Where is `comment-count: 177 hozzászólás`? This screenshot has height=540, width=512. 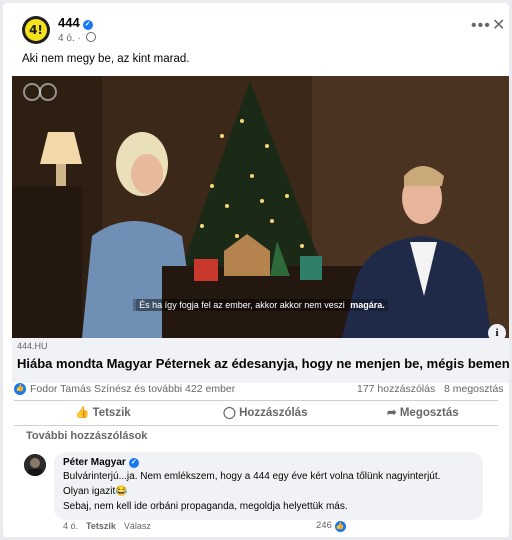 comment-count: 177 hozzászólás is located at coordinates (396, 389).